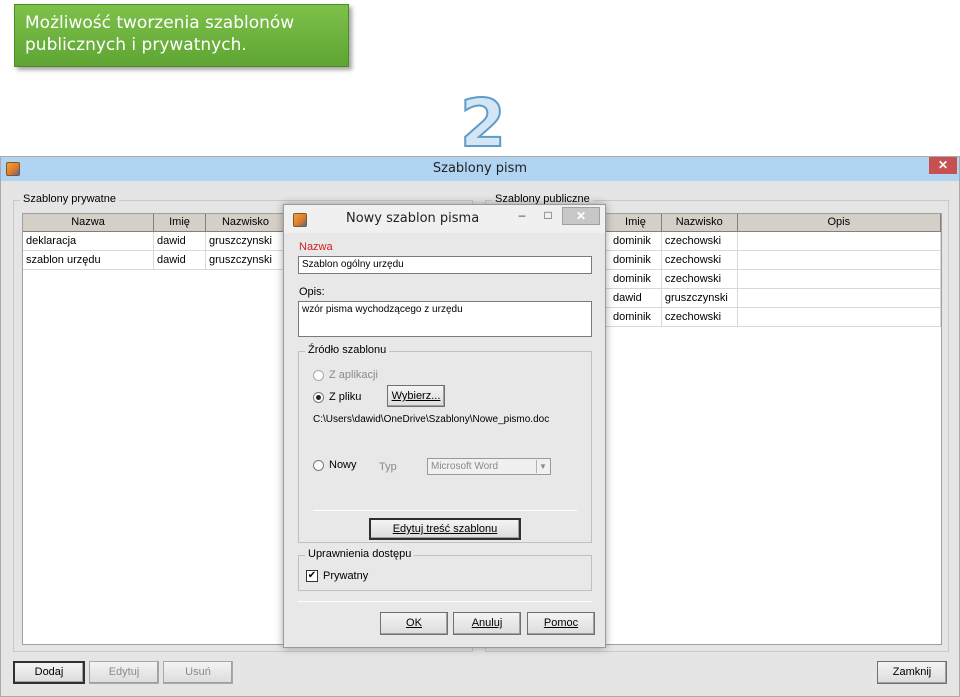  I want to click on edit-template-content-label: Edytuj treść szablonu, so click(445, 529).